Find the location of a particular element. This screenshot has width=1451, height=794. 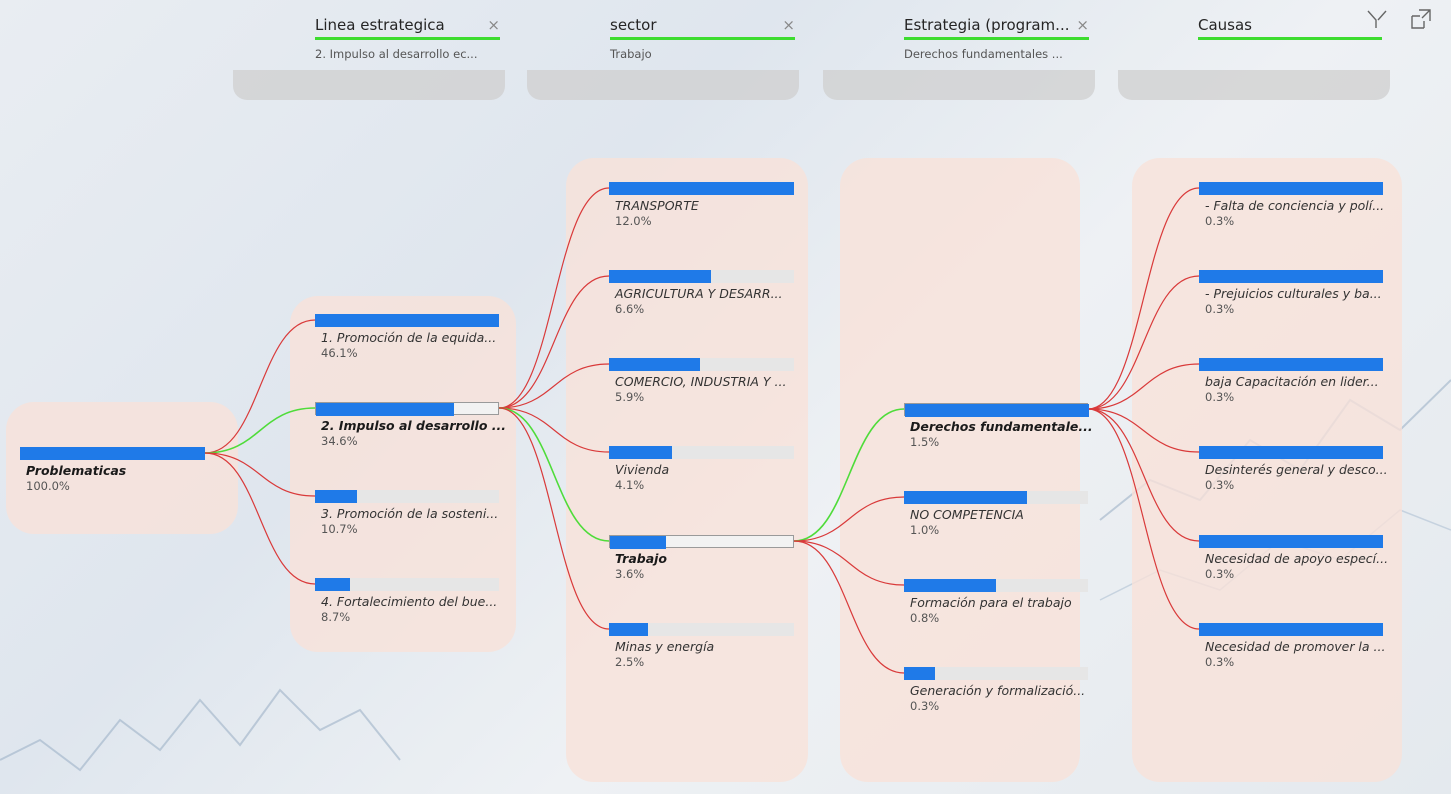

col1-node: 3. Promoción de la sosteni... 10.7% is located at coordinates (407, 514).